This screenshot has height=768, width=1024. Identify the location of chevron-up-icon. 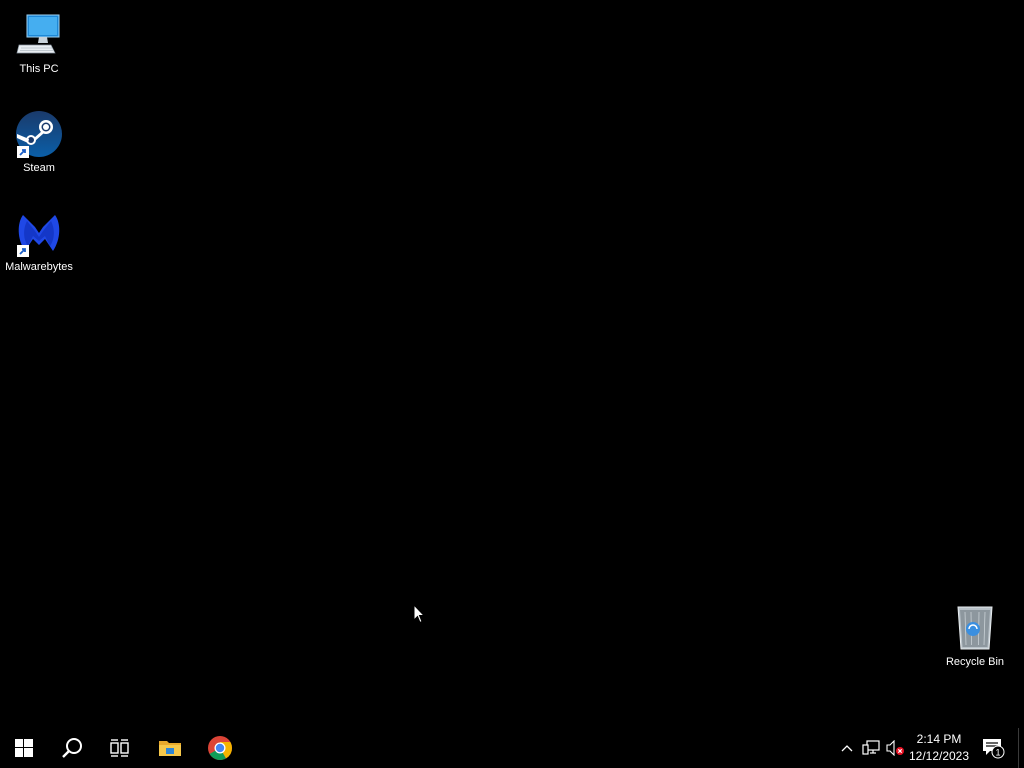
(847, 748).